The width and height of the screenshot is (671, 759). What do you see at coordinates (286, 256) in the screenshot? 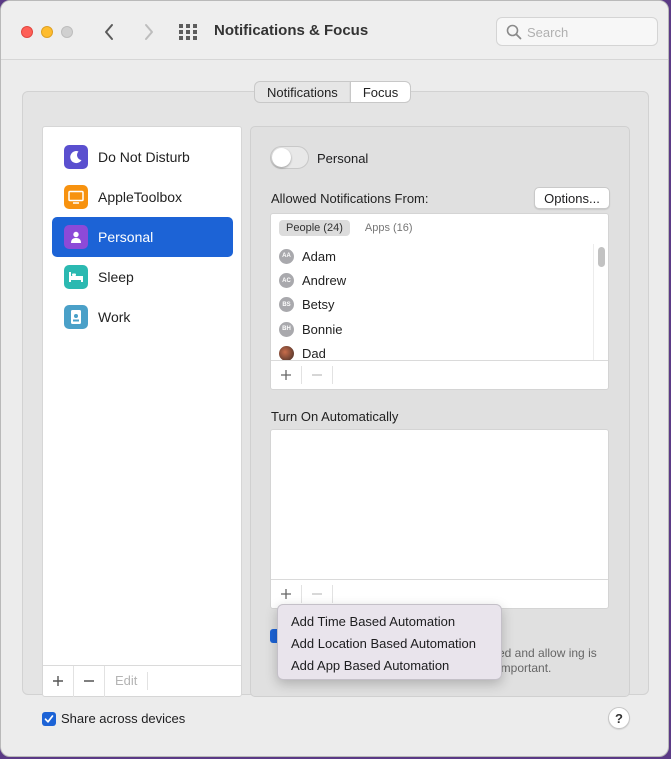
I see `avatar: AA` at bounding box center [286, 256].